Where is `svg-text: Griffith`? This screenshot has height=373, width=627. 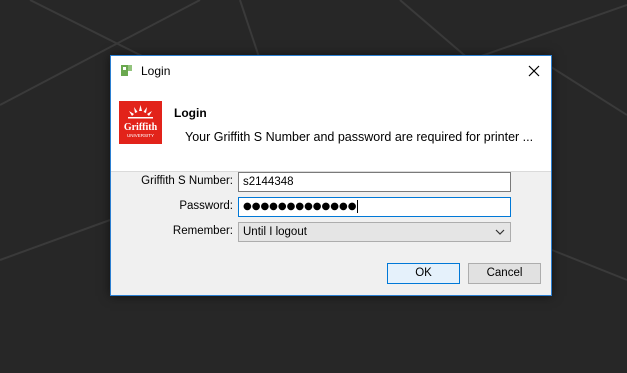
svg-text: Griffith is located at coordinates (141, 127).